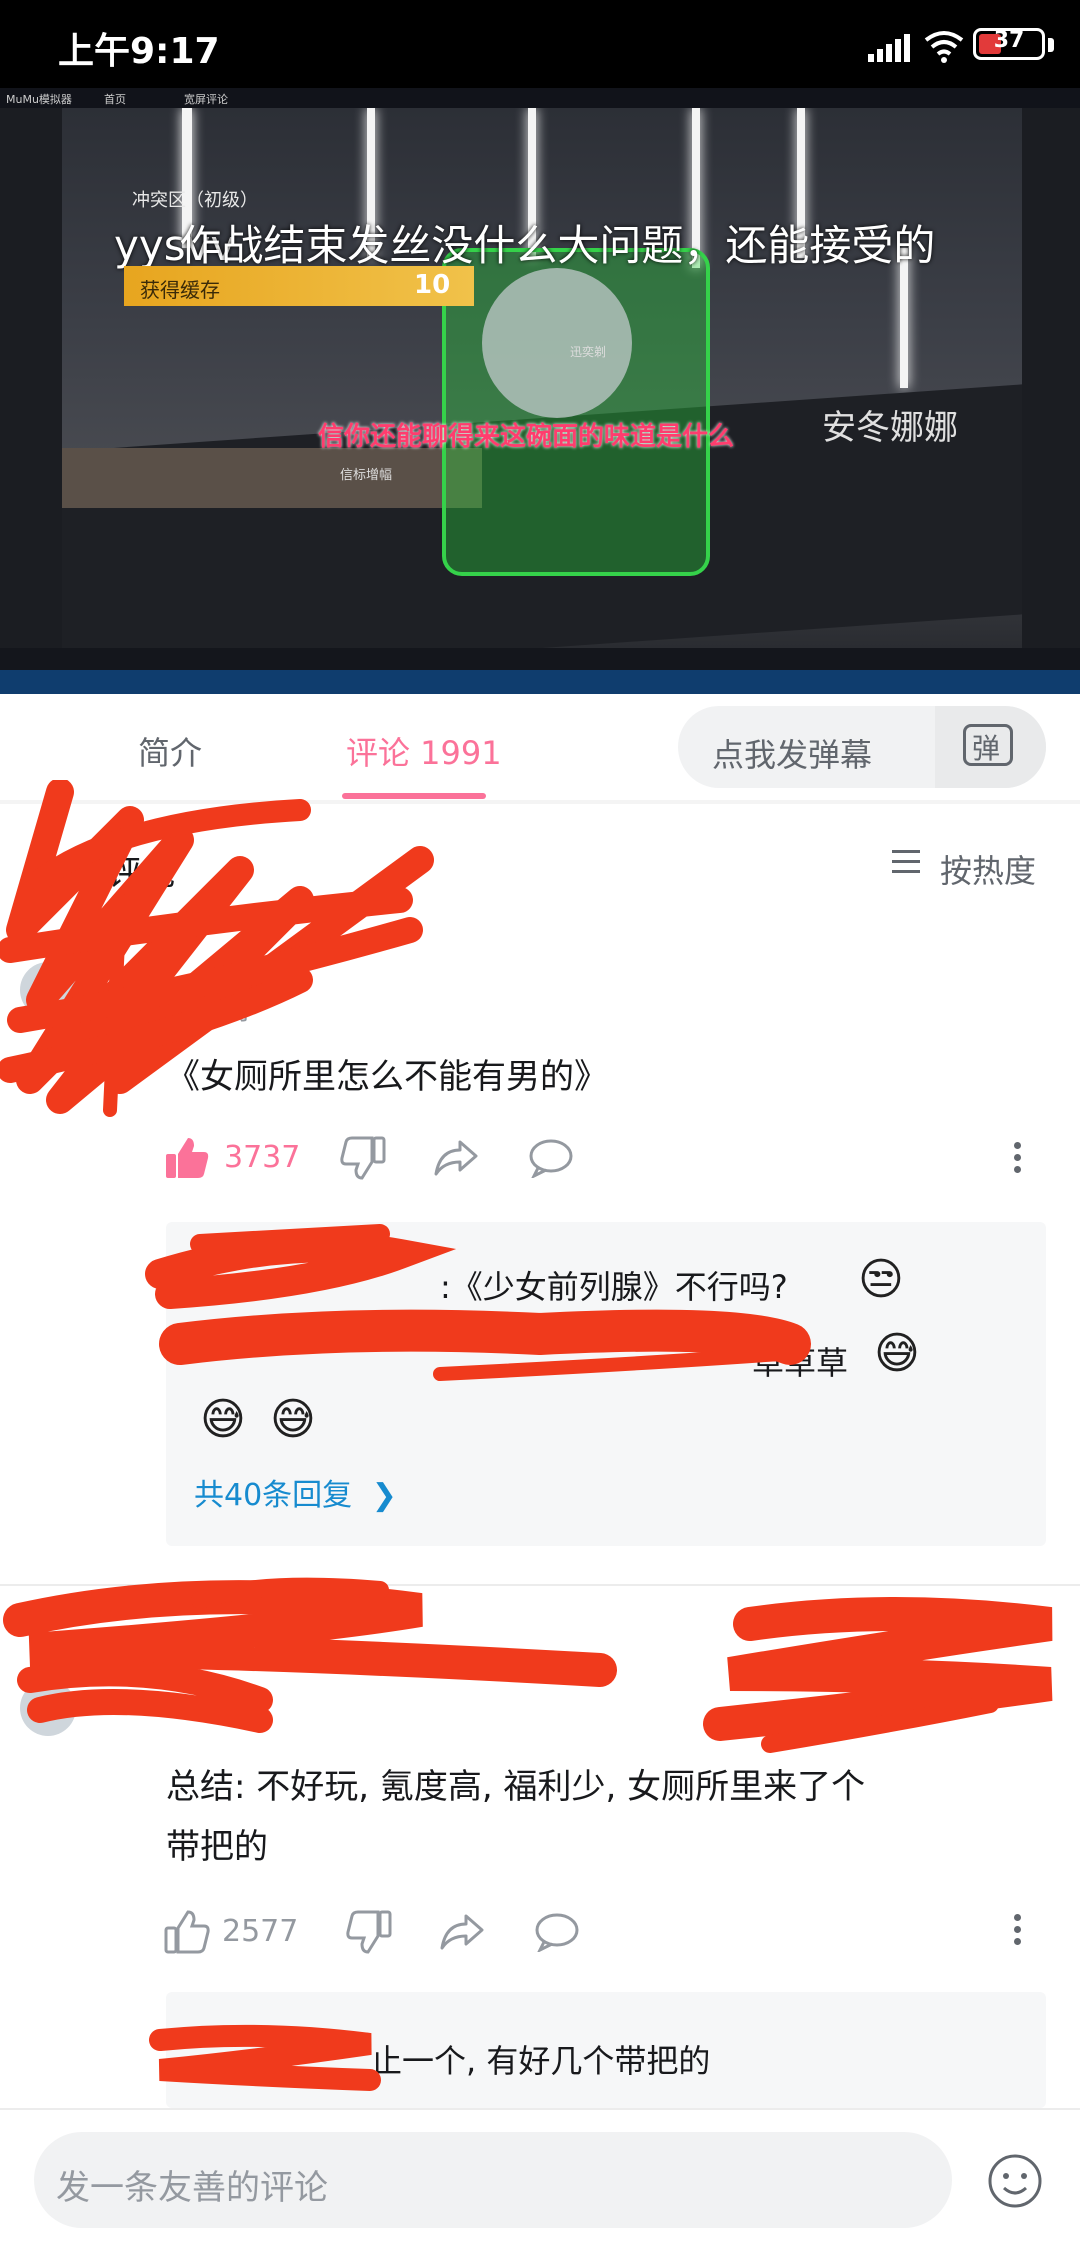 This screenshot has height=2250, width=1080. Describe the element at coordinates (180, 290) in the screenshot. I see `reward-label: 获得缓存` at that location.